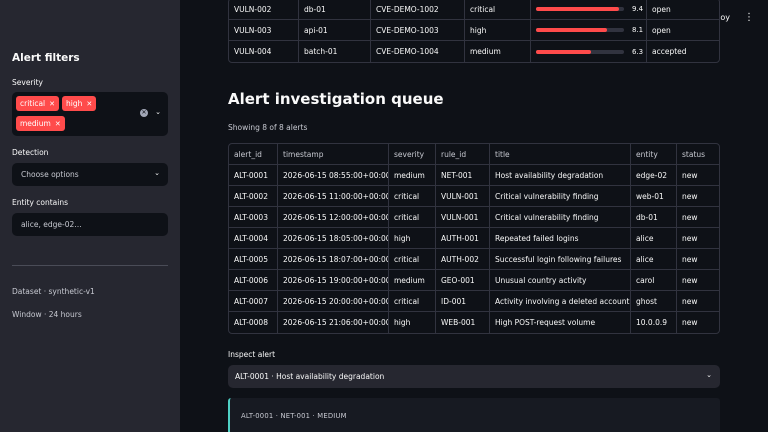  Describe the element at coordinates (294, 416) in the screenshot. I see `alert-detail-header: ALT-0001 · NET-001 · MEDIUM` at that location.